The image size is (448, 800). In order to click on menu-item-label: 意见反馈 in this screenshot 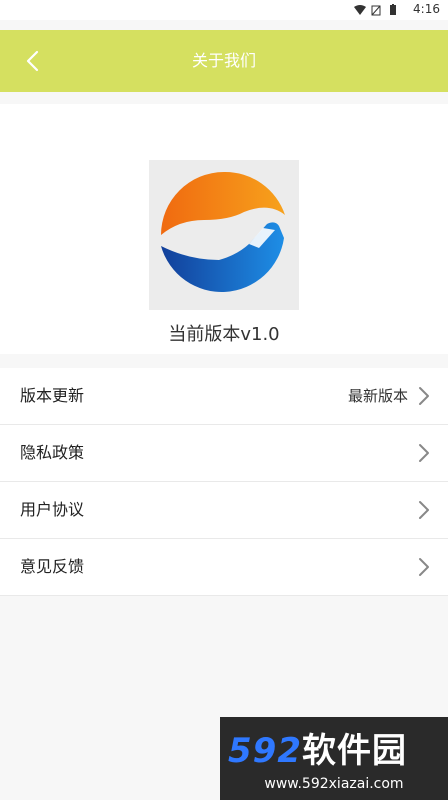, I will do `click(52, 566)`.